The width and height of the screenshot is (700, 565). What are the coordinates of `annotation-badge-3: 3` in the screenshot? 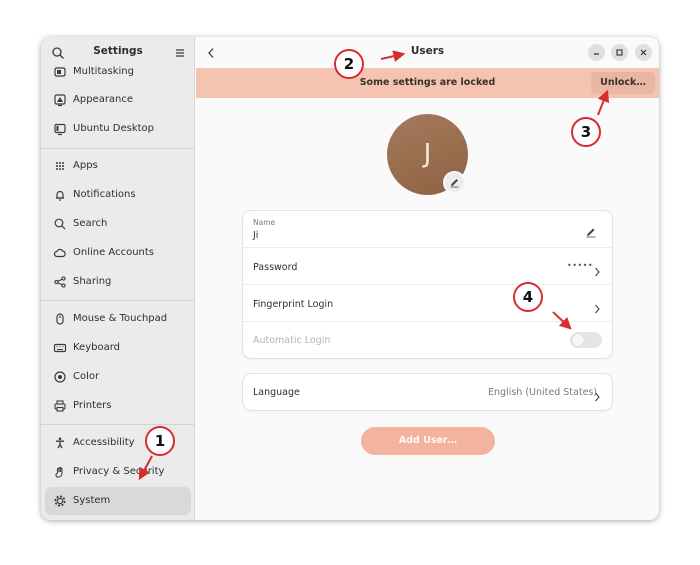 It's located at (586, 132).